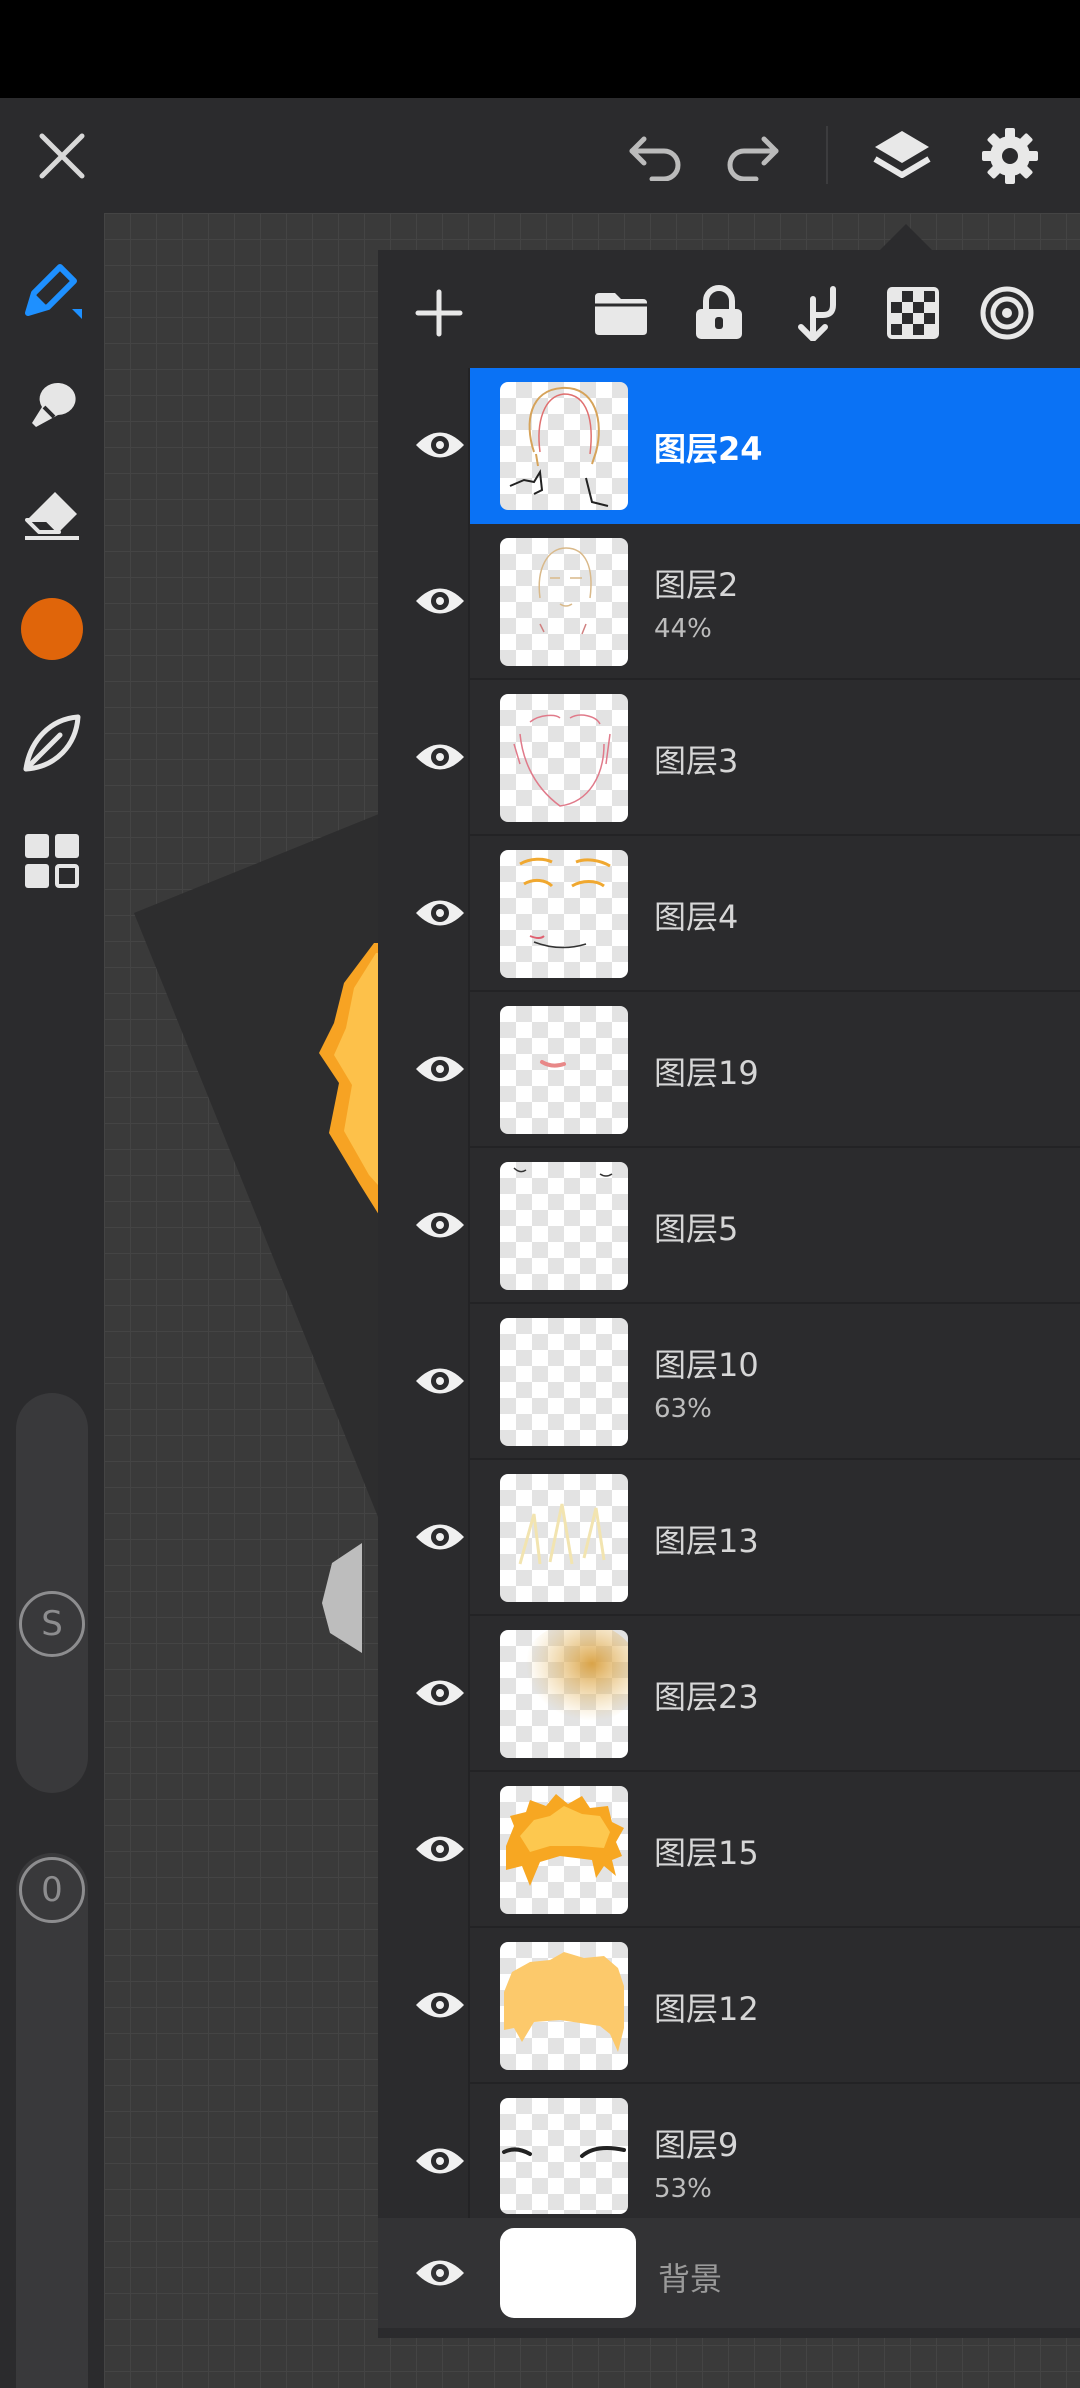 Image resolution: width=1080 pixels, height=2388 pixels. What do you see at coordinates (621, 313) in the screenshot?
I see `folder-icon` at bounding box center [621, 313].